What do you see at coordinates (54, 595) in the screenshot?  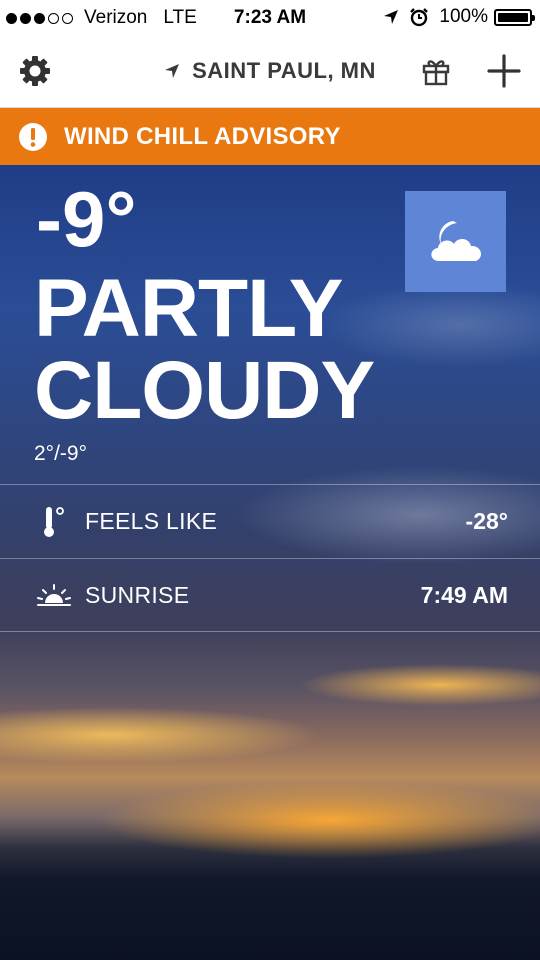 I see `sunrise-icon` at bounding box center [54, 595].